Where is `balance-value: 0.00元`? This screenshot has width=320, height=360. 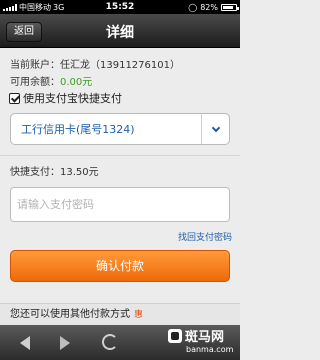
balance-value: 0.00元 is located at coordinates (76, 82).